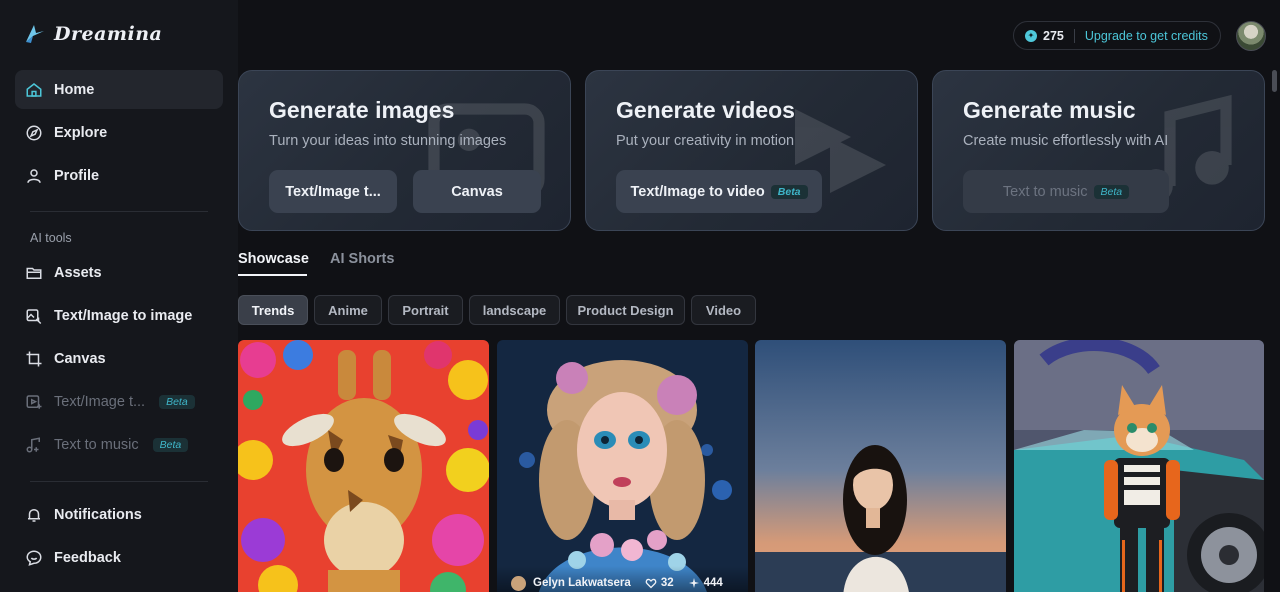 This screenshot has height=592, width=1280. What do you see at coordinates (272, 275) in the screenshot?
I see `active-tab-indicator` at bounding box center [272, 275].